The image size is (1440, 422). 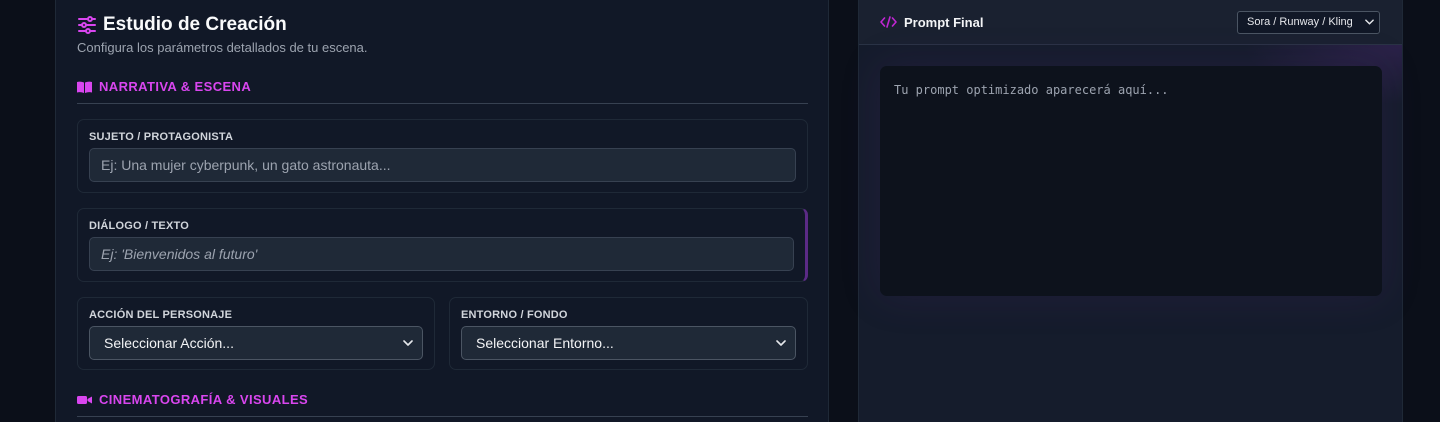 I want to click on section-heading-narrative: NARRATIVA & ESCENA, so click(x=442, y=91).